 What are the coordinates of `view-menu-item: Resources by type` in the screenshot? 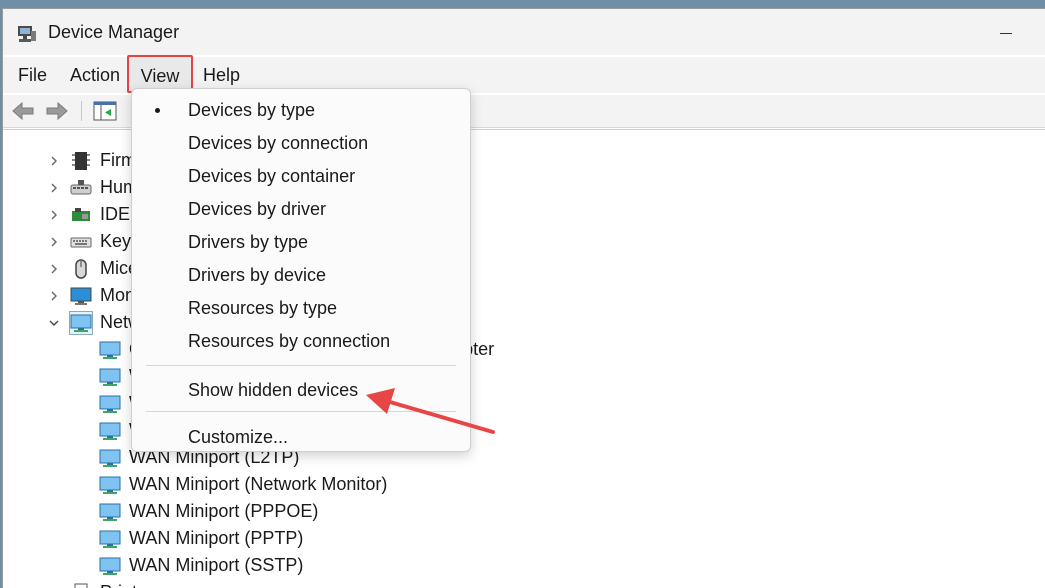 It's located at (301, 308).